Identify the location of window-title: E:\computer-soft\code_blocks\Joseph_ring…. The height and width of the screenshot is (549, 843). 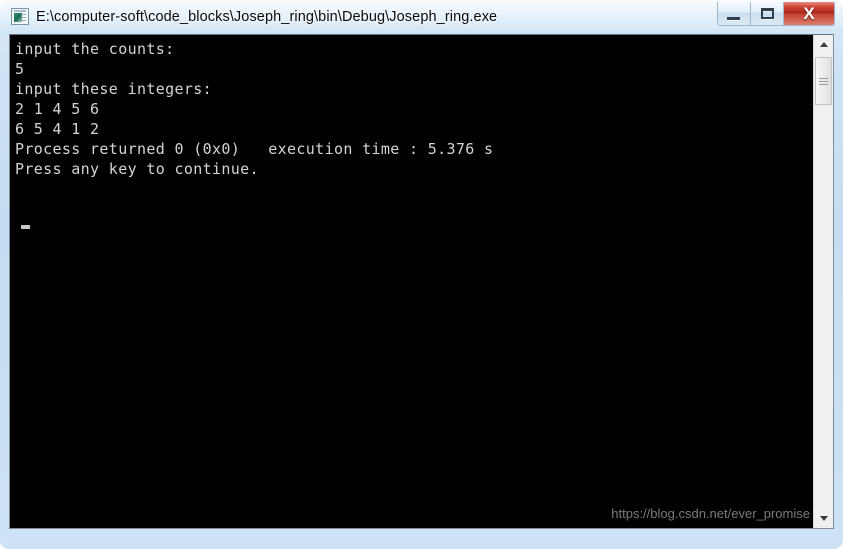
(267, 17).